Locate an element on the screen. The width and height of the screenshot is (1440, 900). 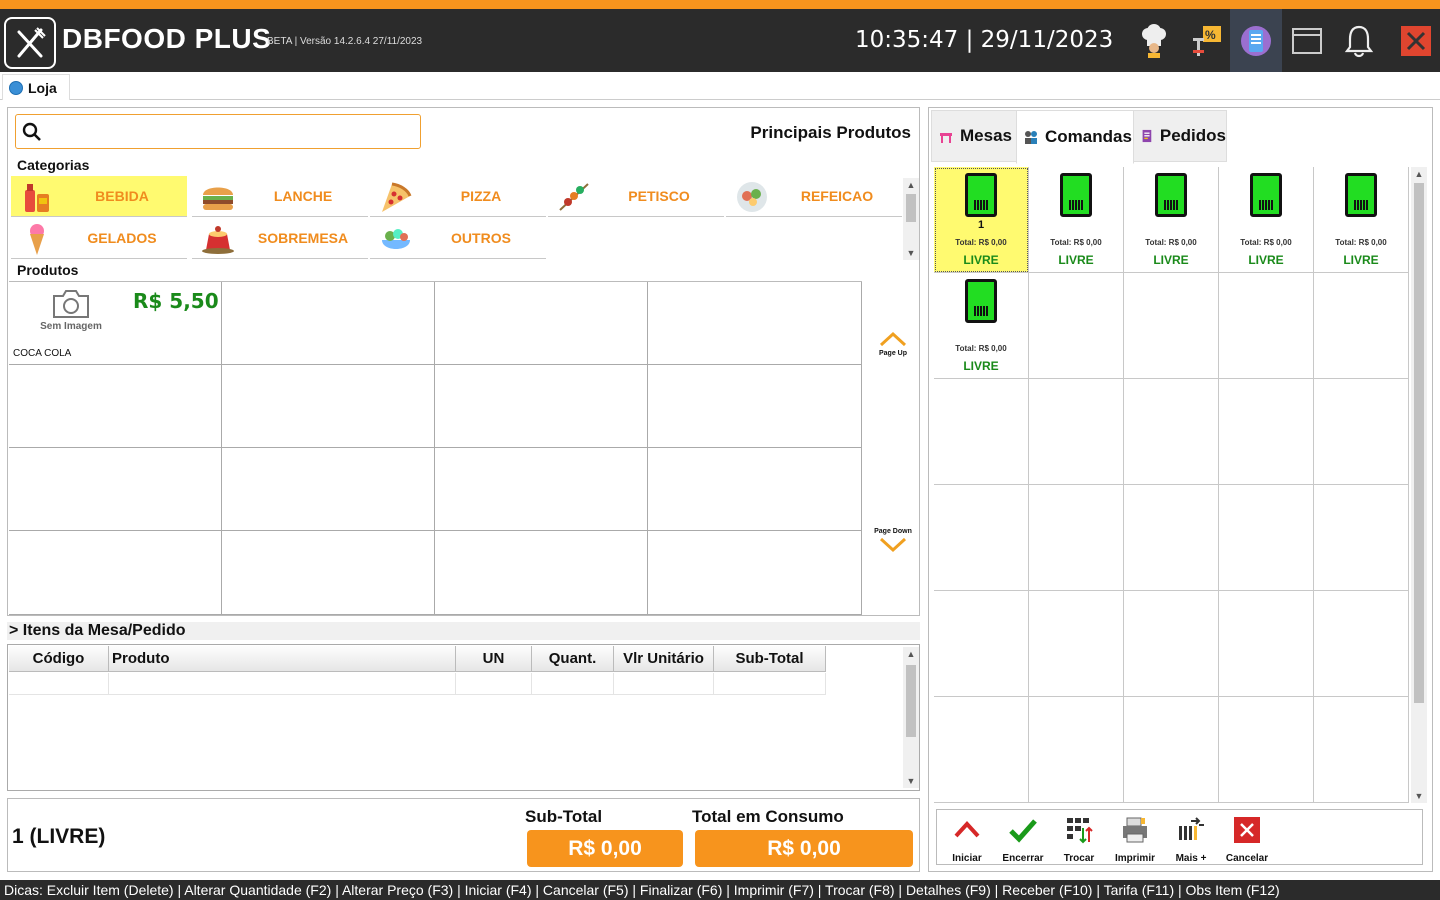
col-codigo: Código is located at coordinates (59, 659).